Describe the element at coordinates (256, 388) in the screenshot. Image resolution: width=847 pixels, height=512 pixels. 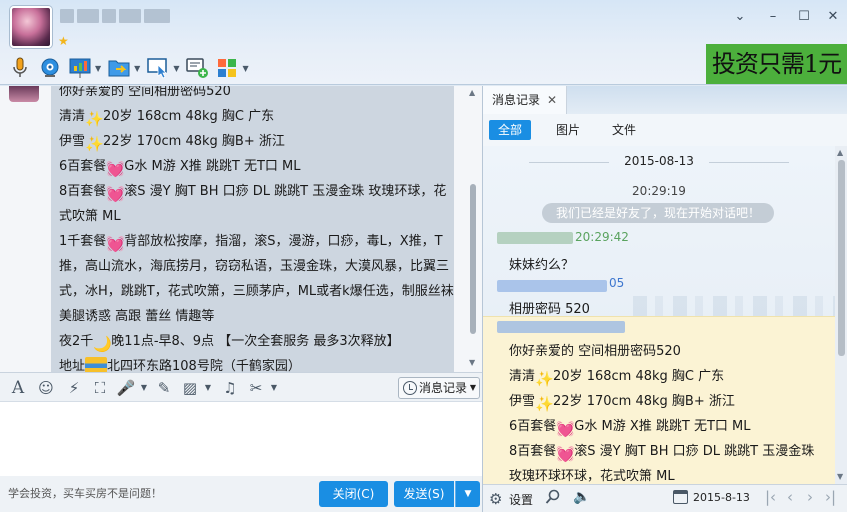
I see `scissors-icon: ✂` at that location.